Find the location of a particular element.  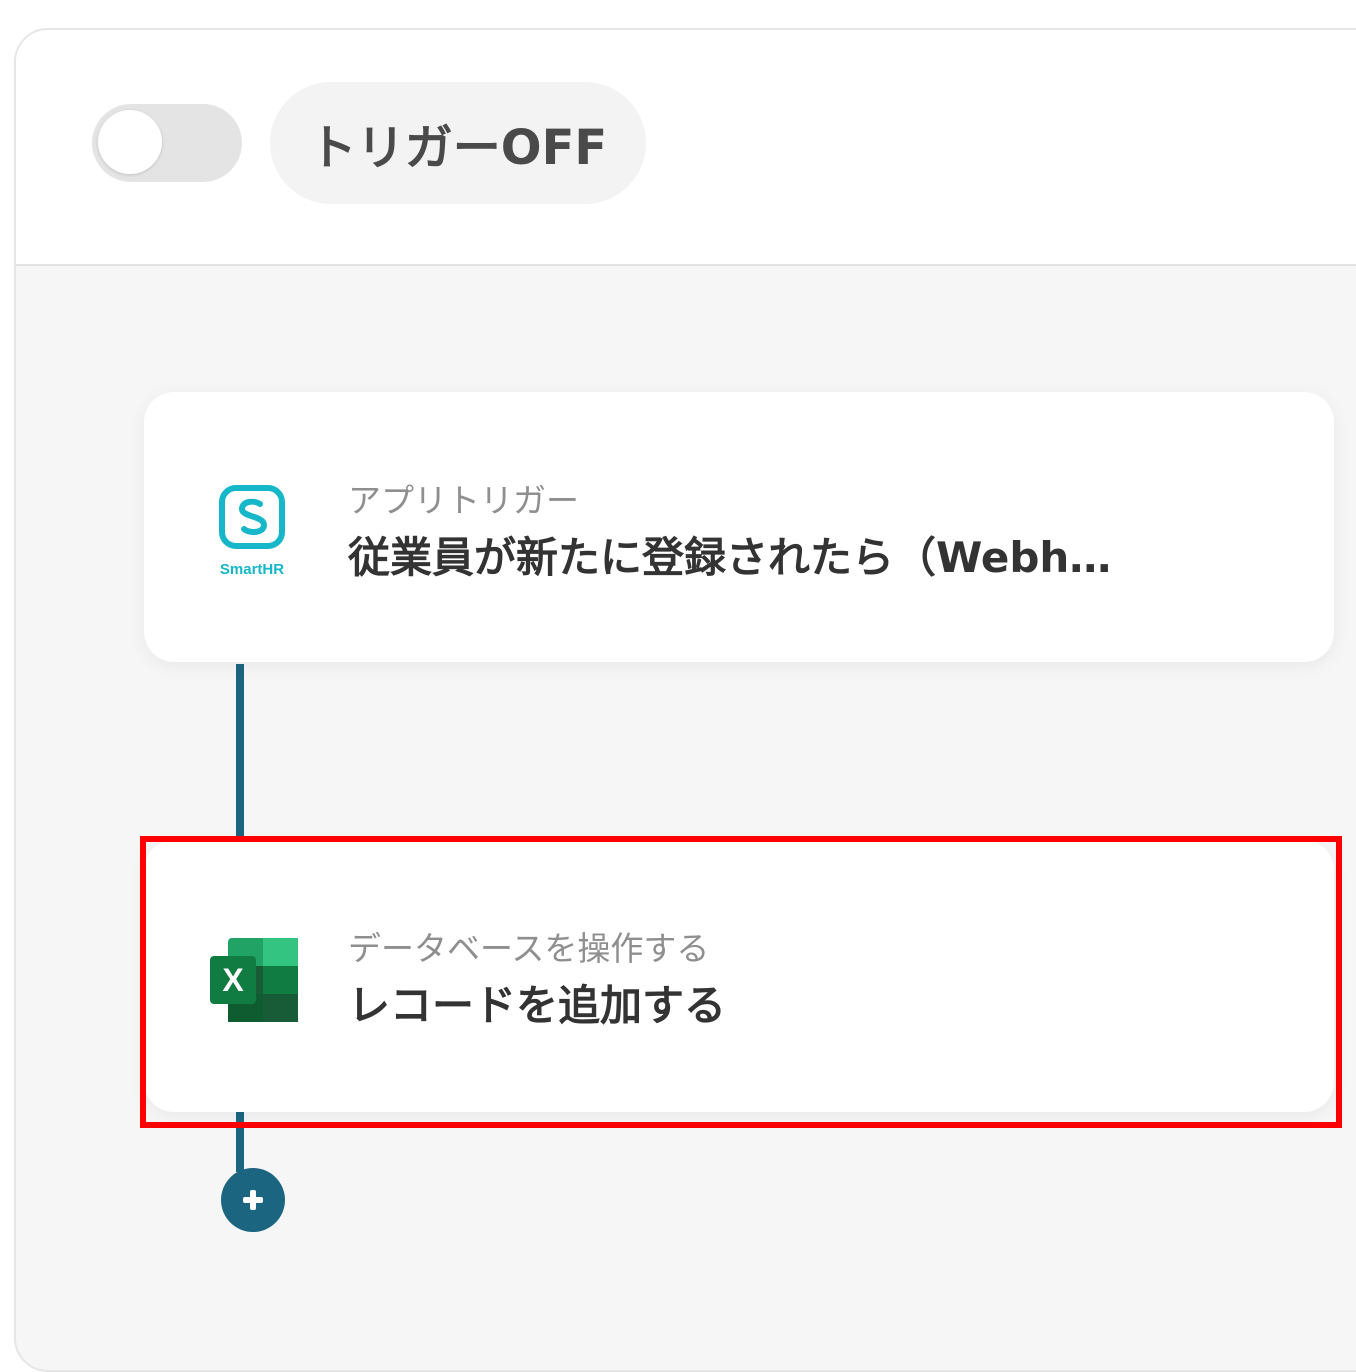

trigger-status-label: トリガーOFF is located at coordinates (458, 148).